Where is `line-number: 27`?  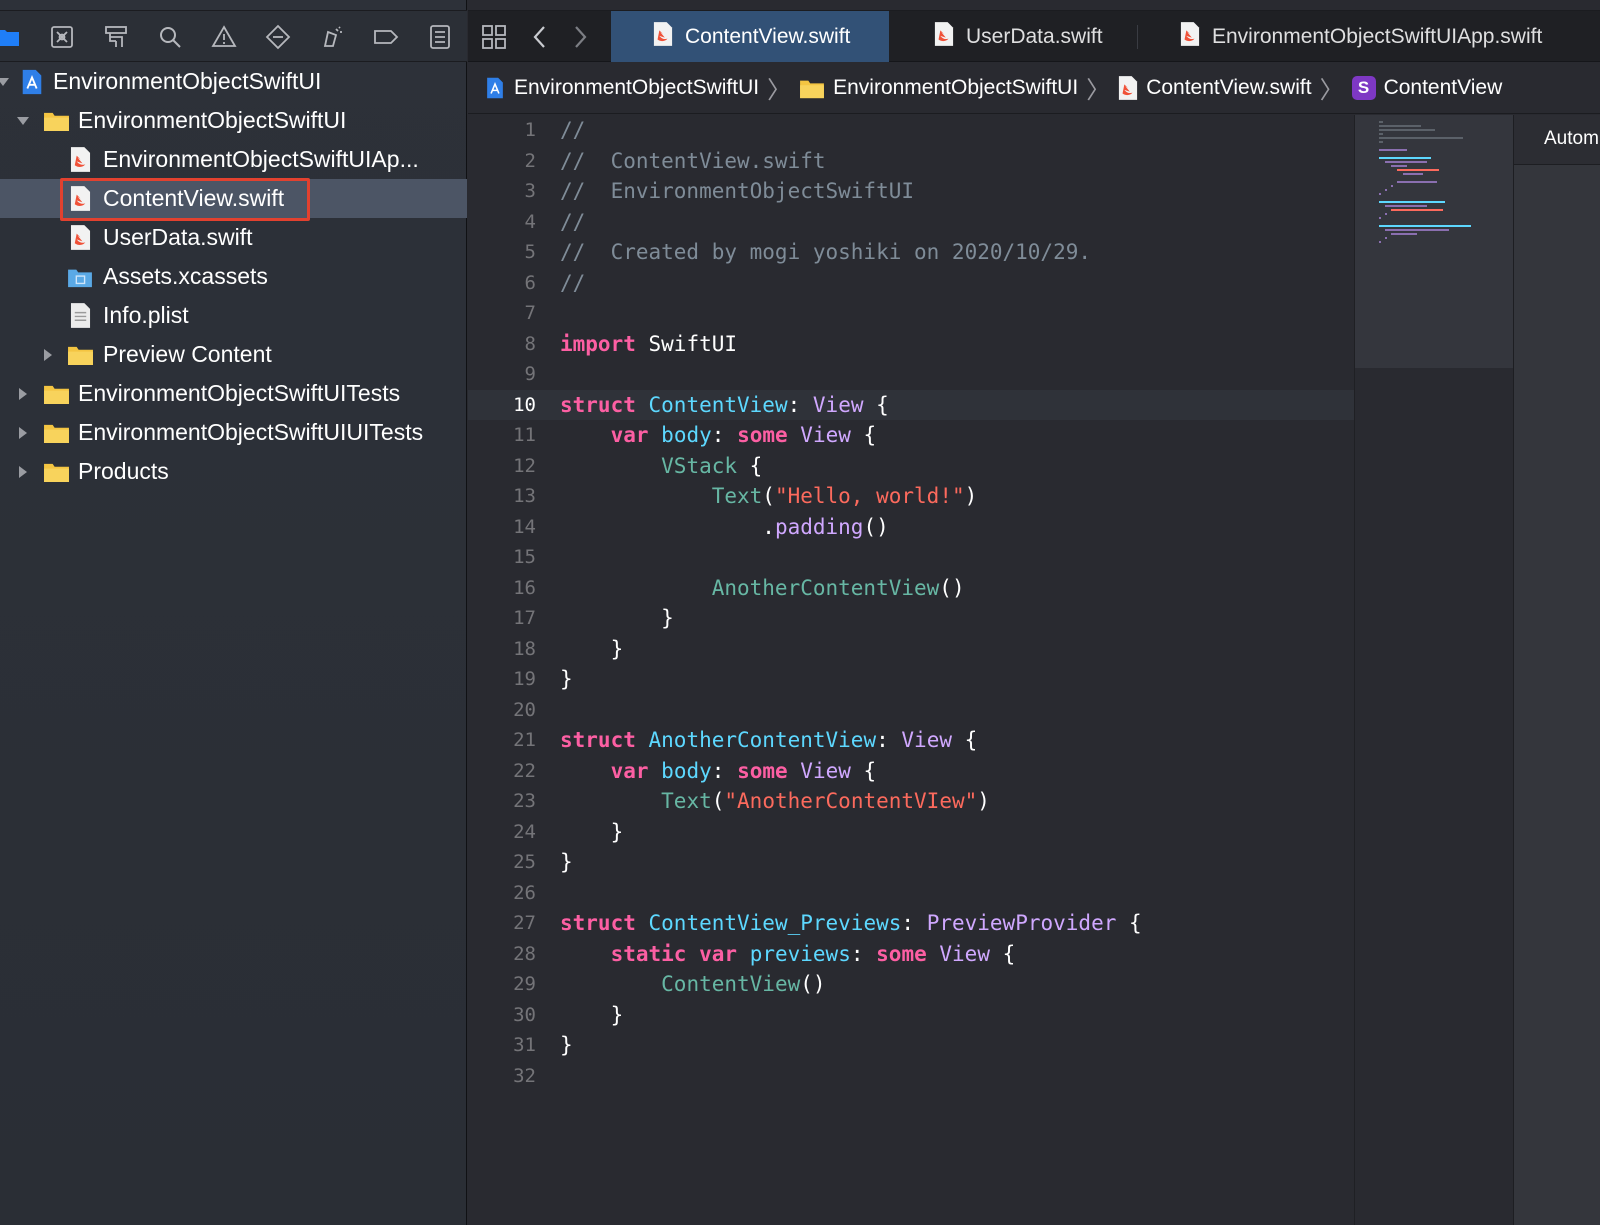
line-number: 27 is located at coordinates (524, 923).